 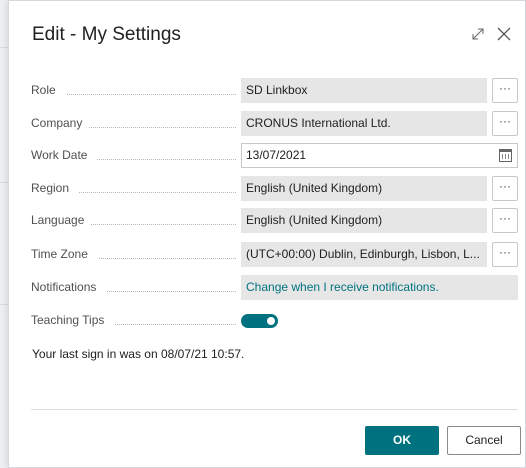 What do you see at coordinates (505, 155) in the screenshot?
I see `calendar-icon` at bounding box center [505, 155].